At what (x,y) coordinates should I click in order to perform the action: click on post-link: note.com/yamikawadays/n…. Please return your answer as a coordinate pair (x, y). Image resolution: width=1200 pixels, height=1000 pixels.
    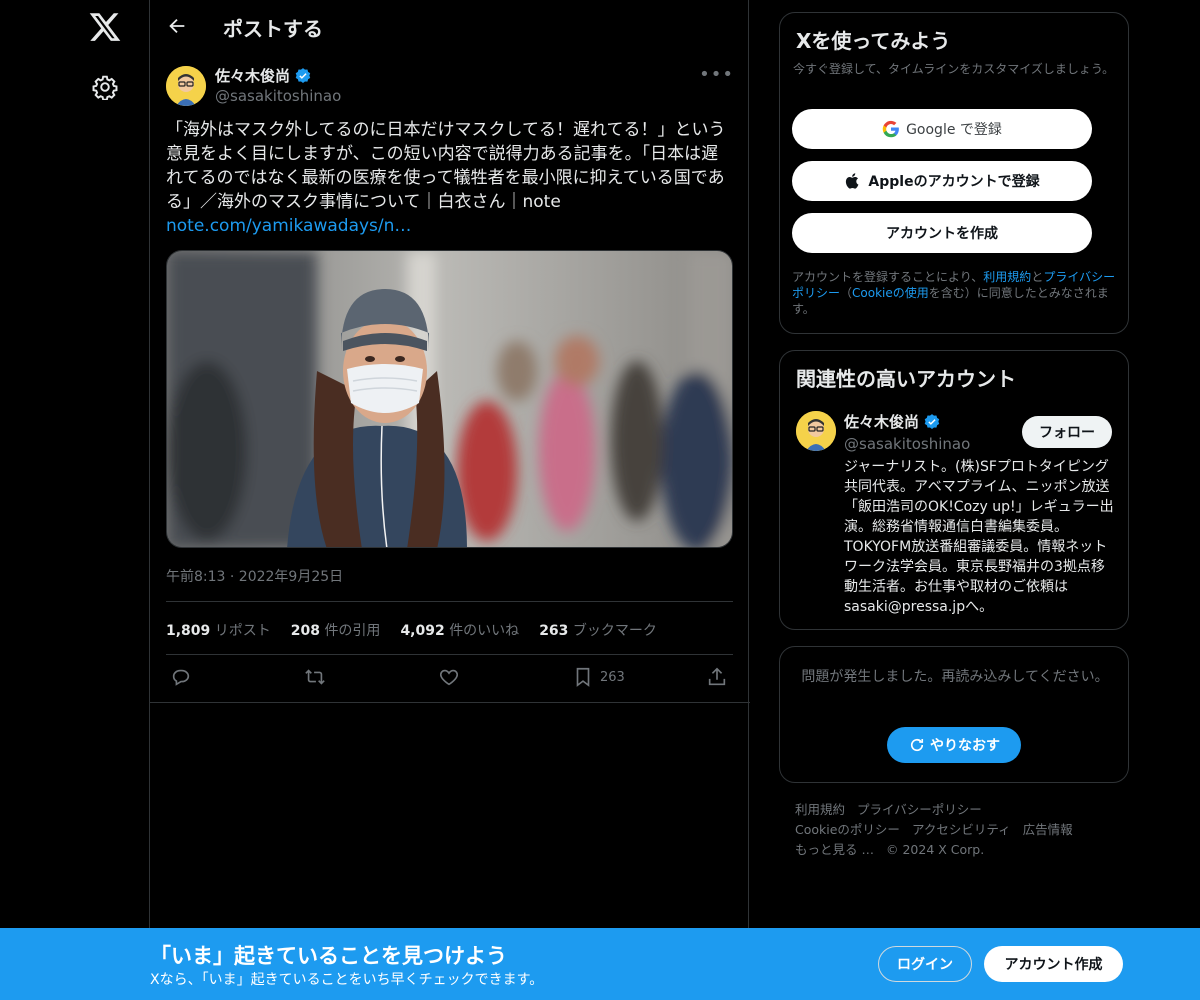
    Looking at the image, I should click on (288, 226).